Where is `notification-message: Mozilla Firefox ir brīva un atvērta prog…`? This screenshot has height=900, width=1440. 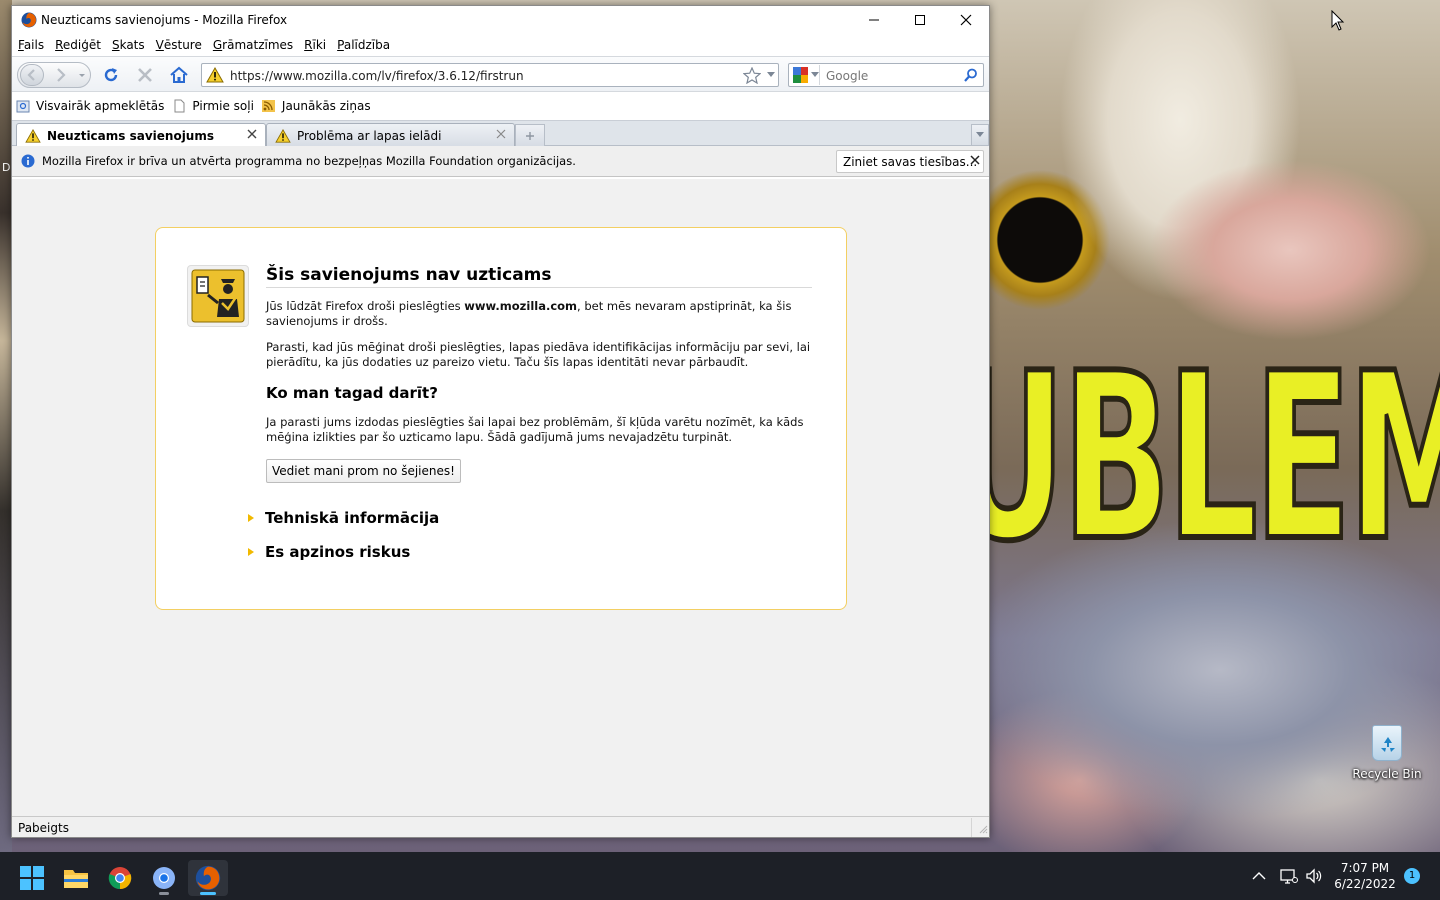
notification-message: Mozilla Firefox ir brīva un atvērta prog… is located at coordinates (309, 161).